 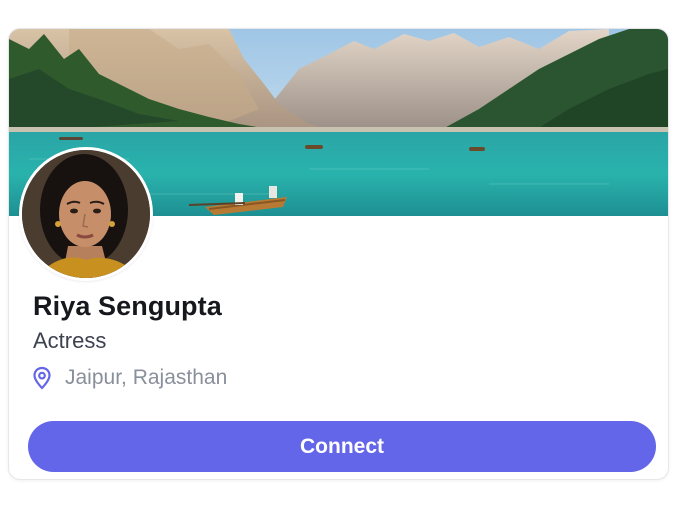 What do you see at coordinates (342, 446) in the screenshot?
I see `connect-button: Connect` at bounding box center [342, 446].